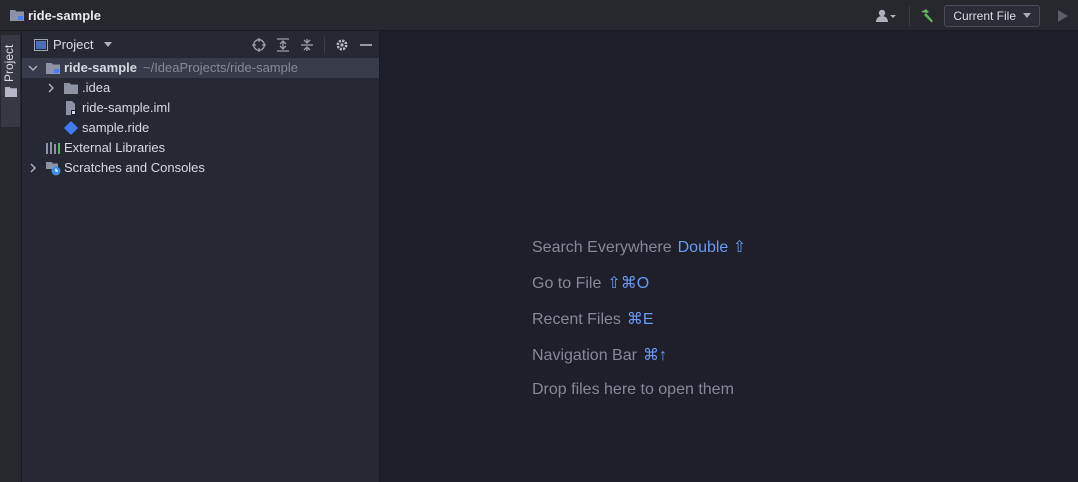 Image resolution: width=1078 pixels, height=482 pixels. I want to click on run-button, so click(1063, 16).